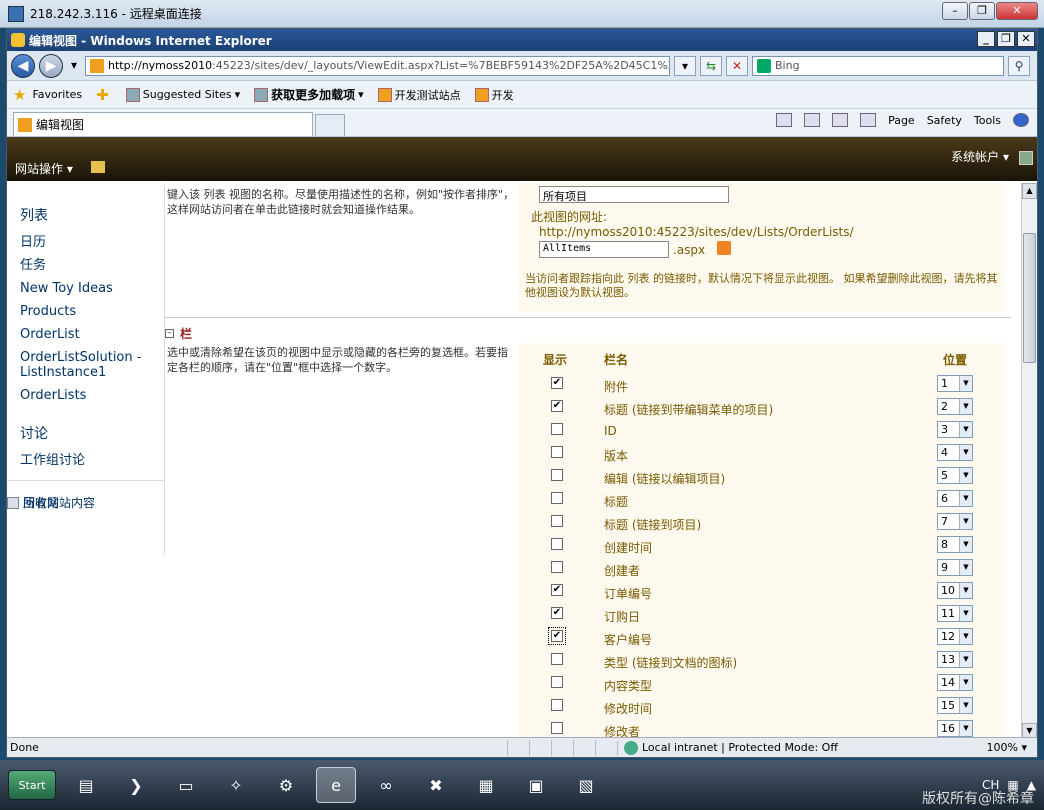 The image size is (1044, 810). I want to click on ie-restore-button: ❐, so click(1006, 39).